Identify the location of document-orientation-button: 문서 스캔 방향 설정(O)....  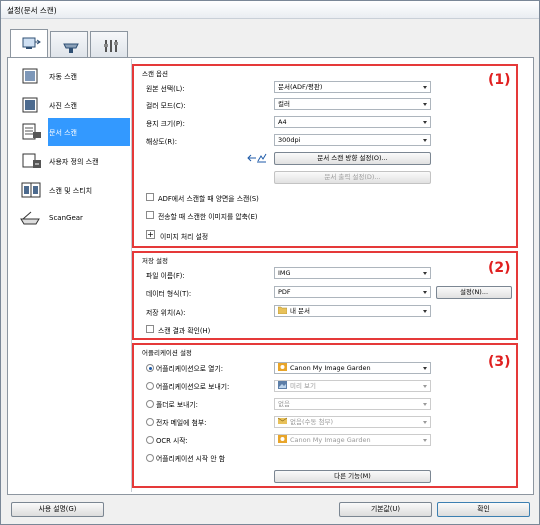
(352, 158).